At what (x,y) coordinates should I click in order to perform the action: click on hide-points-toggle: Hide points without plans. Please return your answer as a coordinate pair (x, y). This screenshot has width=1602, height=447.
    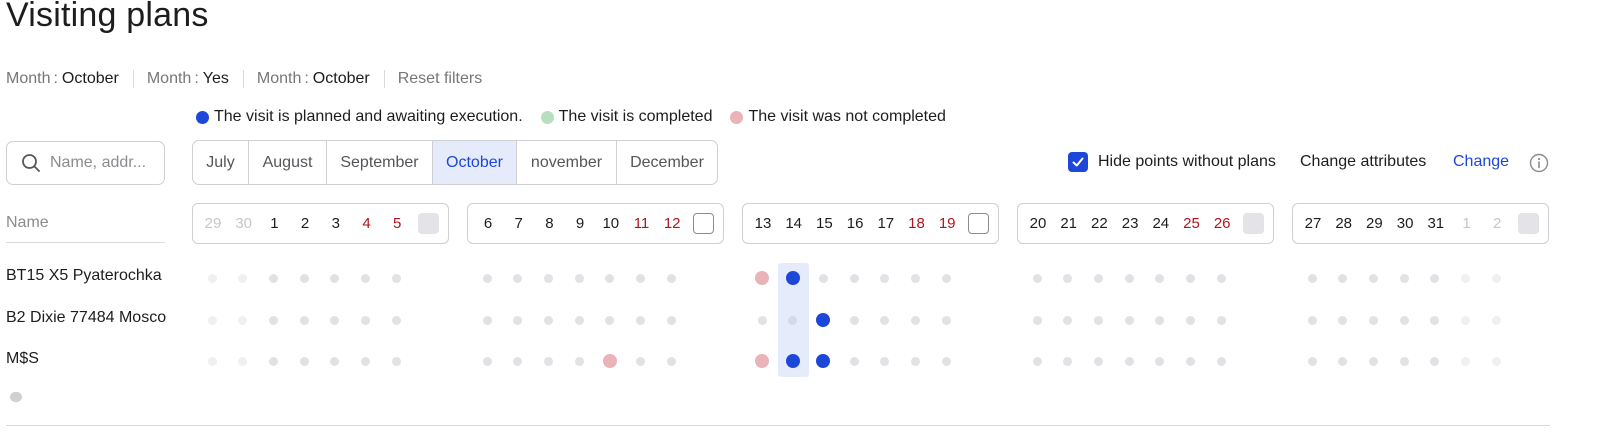
    Looking at the image, I should click on (1172, 162).